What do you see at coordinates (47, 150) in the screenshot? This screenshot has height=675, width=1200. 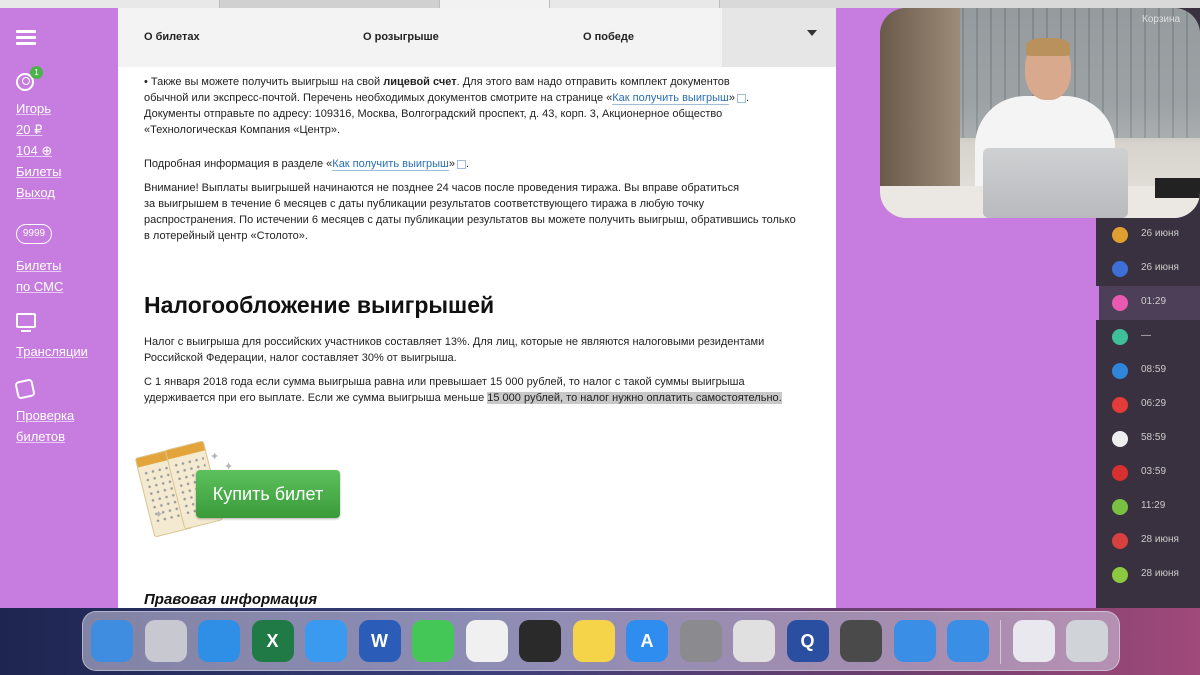 I see `bonus-globe-icon: ⊕` at bounding box center [47, 150].